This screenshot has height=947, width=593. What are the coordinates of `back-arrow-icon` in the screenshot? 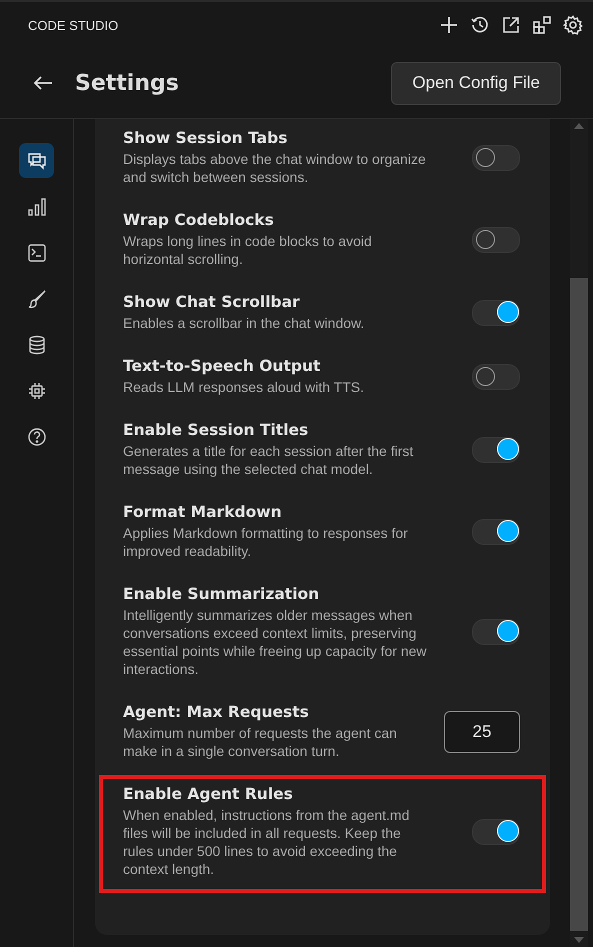 It's located at (43, 83).